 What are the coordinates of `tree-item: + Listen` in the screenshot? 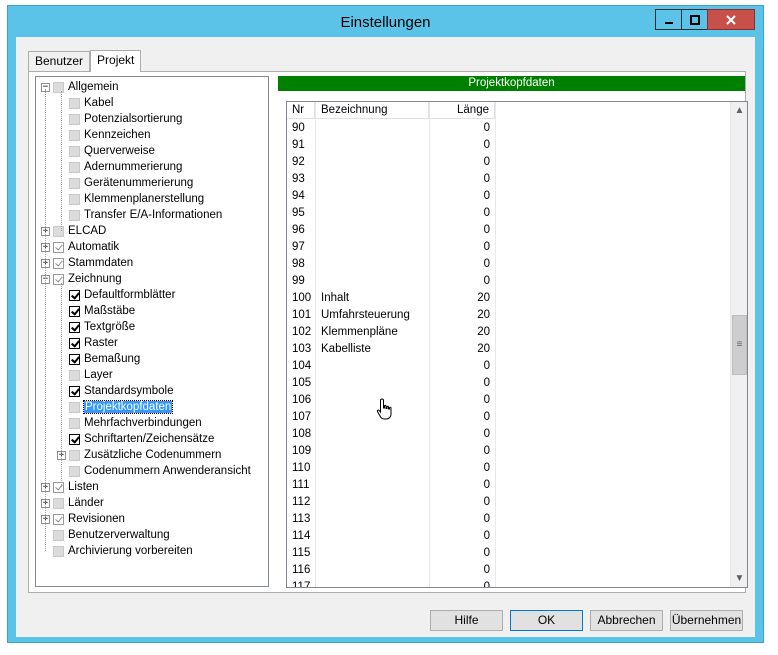 It's located at (70, 487).